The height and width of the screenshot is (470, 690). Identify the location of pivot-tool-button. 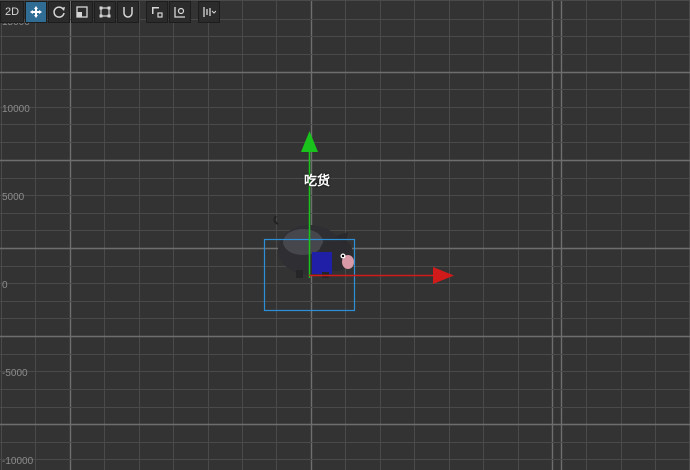
(157, 12).